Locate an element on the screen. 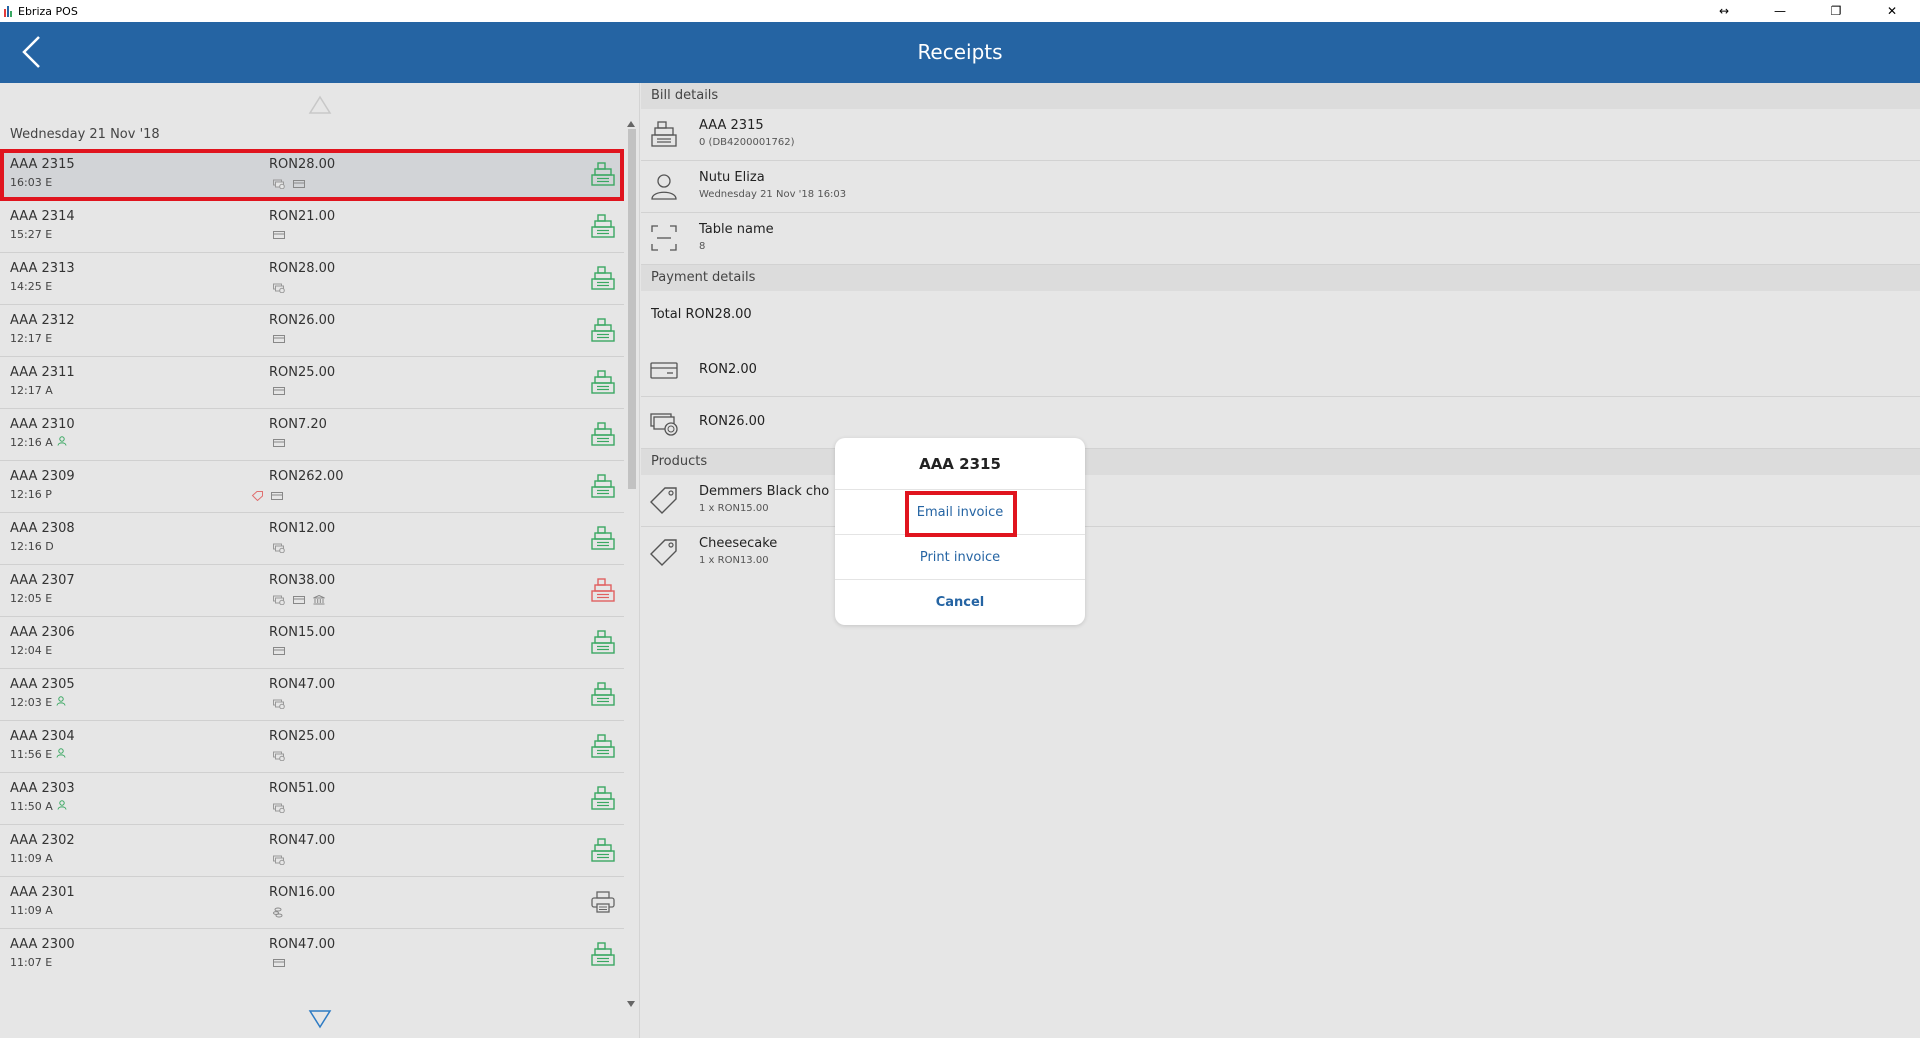 This screenshot has height=1038, width=1920. receipt-row: AAA 2305 12:03 E RON47.00 is located at coordinates (312, 695).